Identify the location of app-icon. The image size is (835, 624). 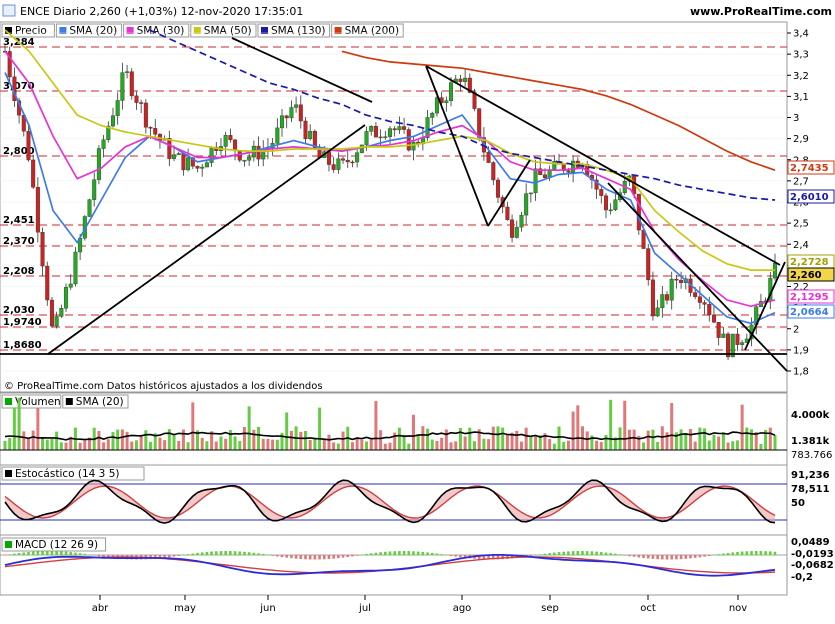
(9, 10).